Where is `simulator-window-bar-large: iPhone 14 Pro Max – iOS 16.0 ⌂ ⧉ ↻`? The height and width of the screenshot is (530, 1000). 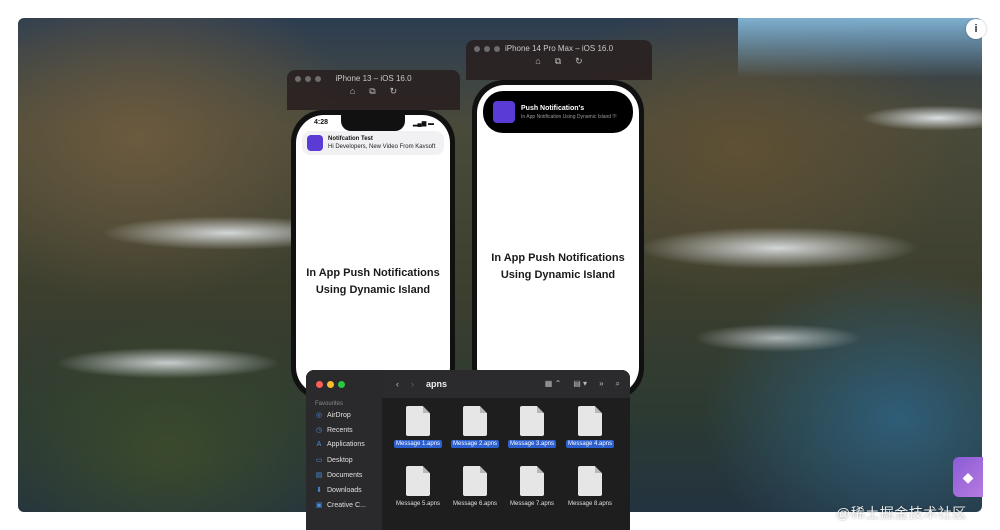 simulator-window-bar-large: iPhone 14 Pro Max – iOS 16.0 ⌂ ⧉ ↻ is located at coordinates (559, 60).